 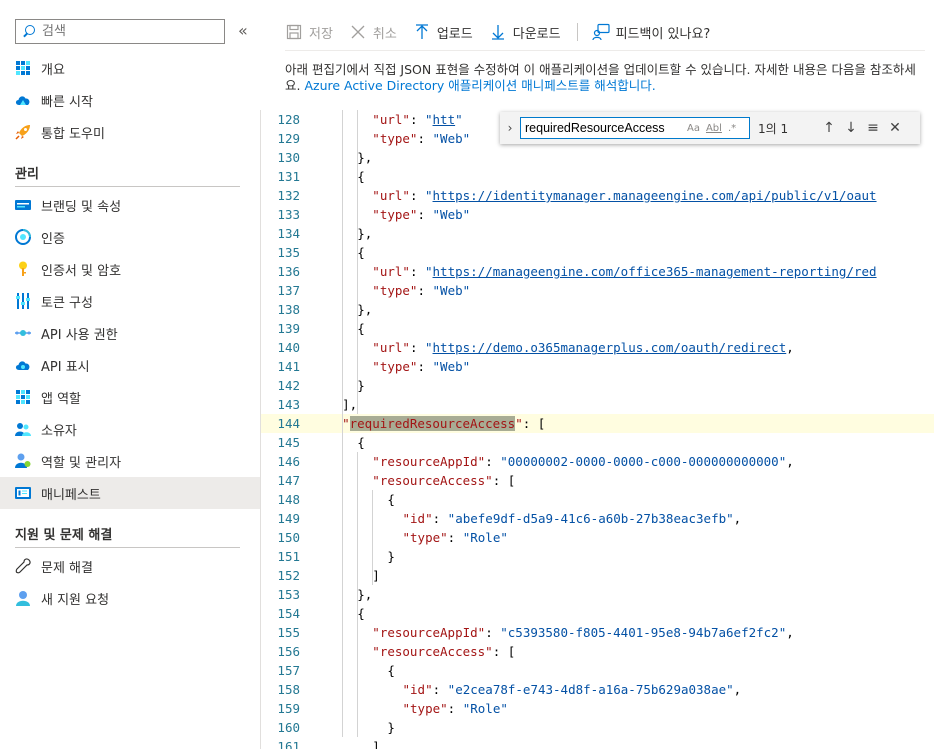 What do you see at coordinates (288, 385) in the screenshot?
I see `line-number: 142` at bounding box center [288, 385].